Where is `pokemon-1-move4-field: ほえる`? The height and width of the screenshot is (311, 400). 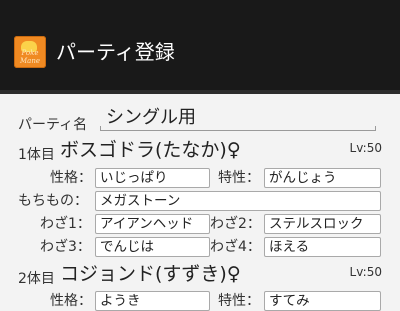
pokemon-1-move4-field: ほえる is located at coordinates (322, 247).